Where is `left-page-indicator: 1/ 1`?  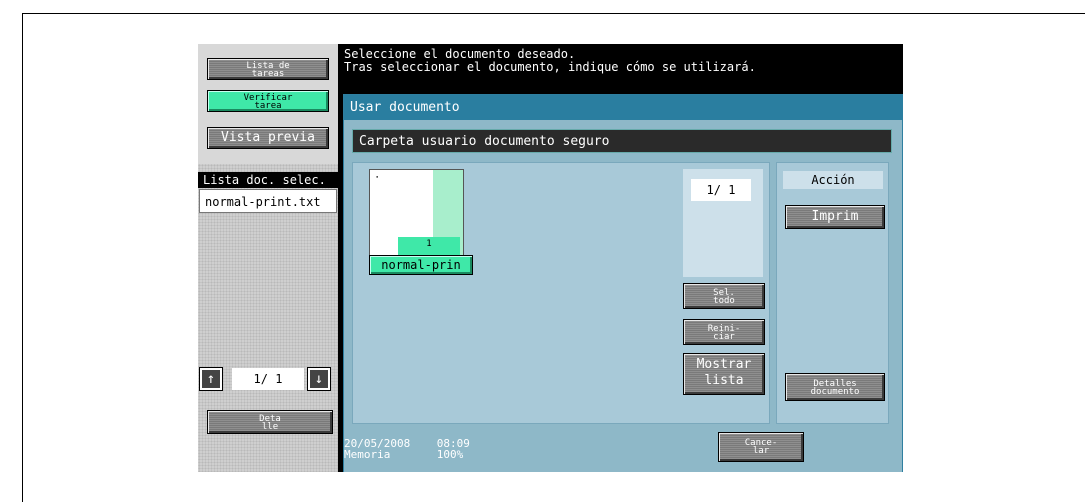 left-page-indicator: 1/ 1 is located at coordinates (268, 379).